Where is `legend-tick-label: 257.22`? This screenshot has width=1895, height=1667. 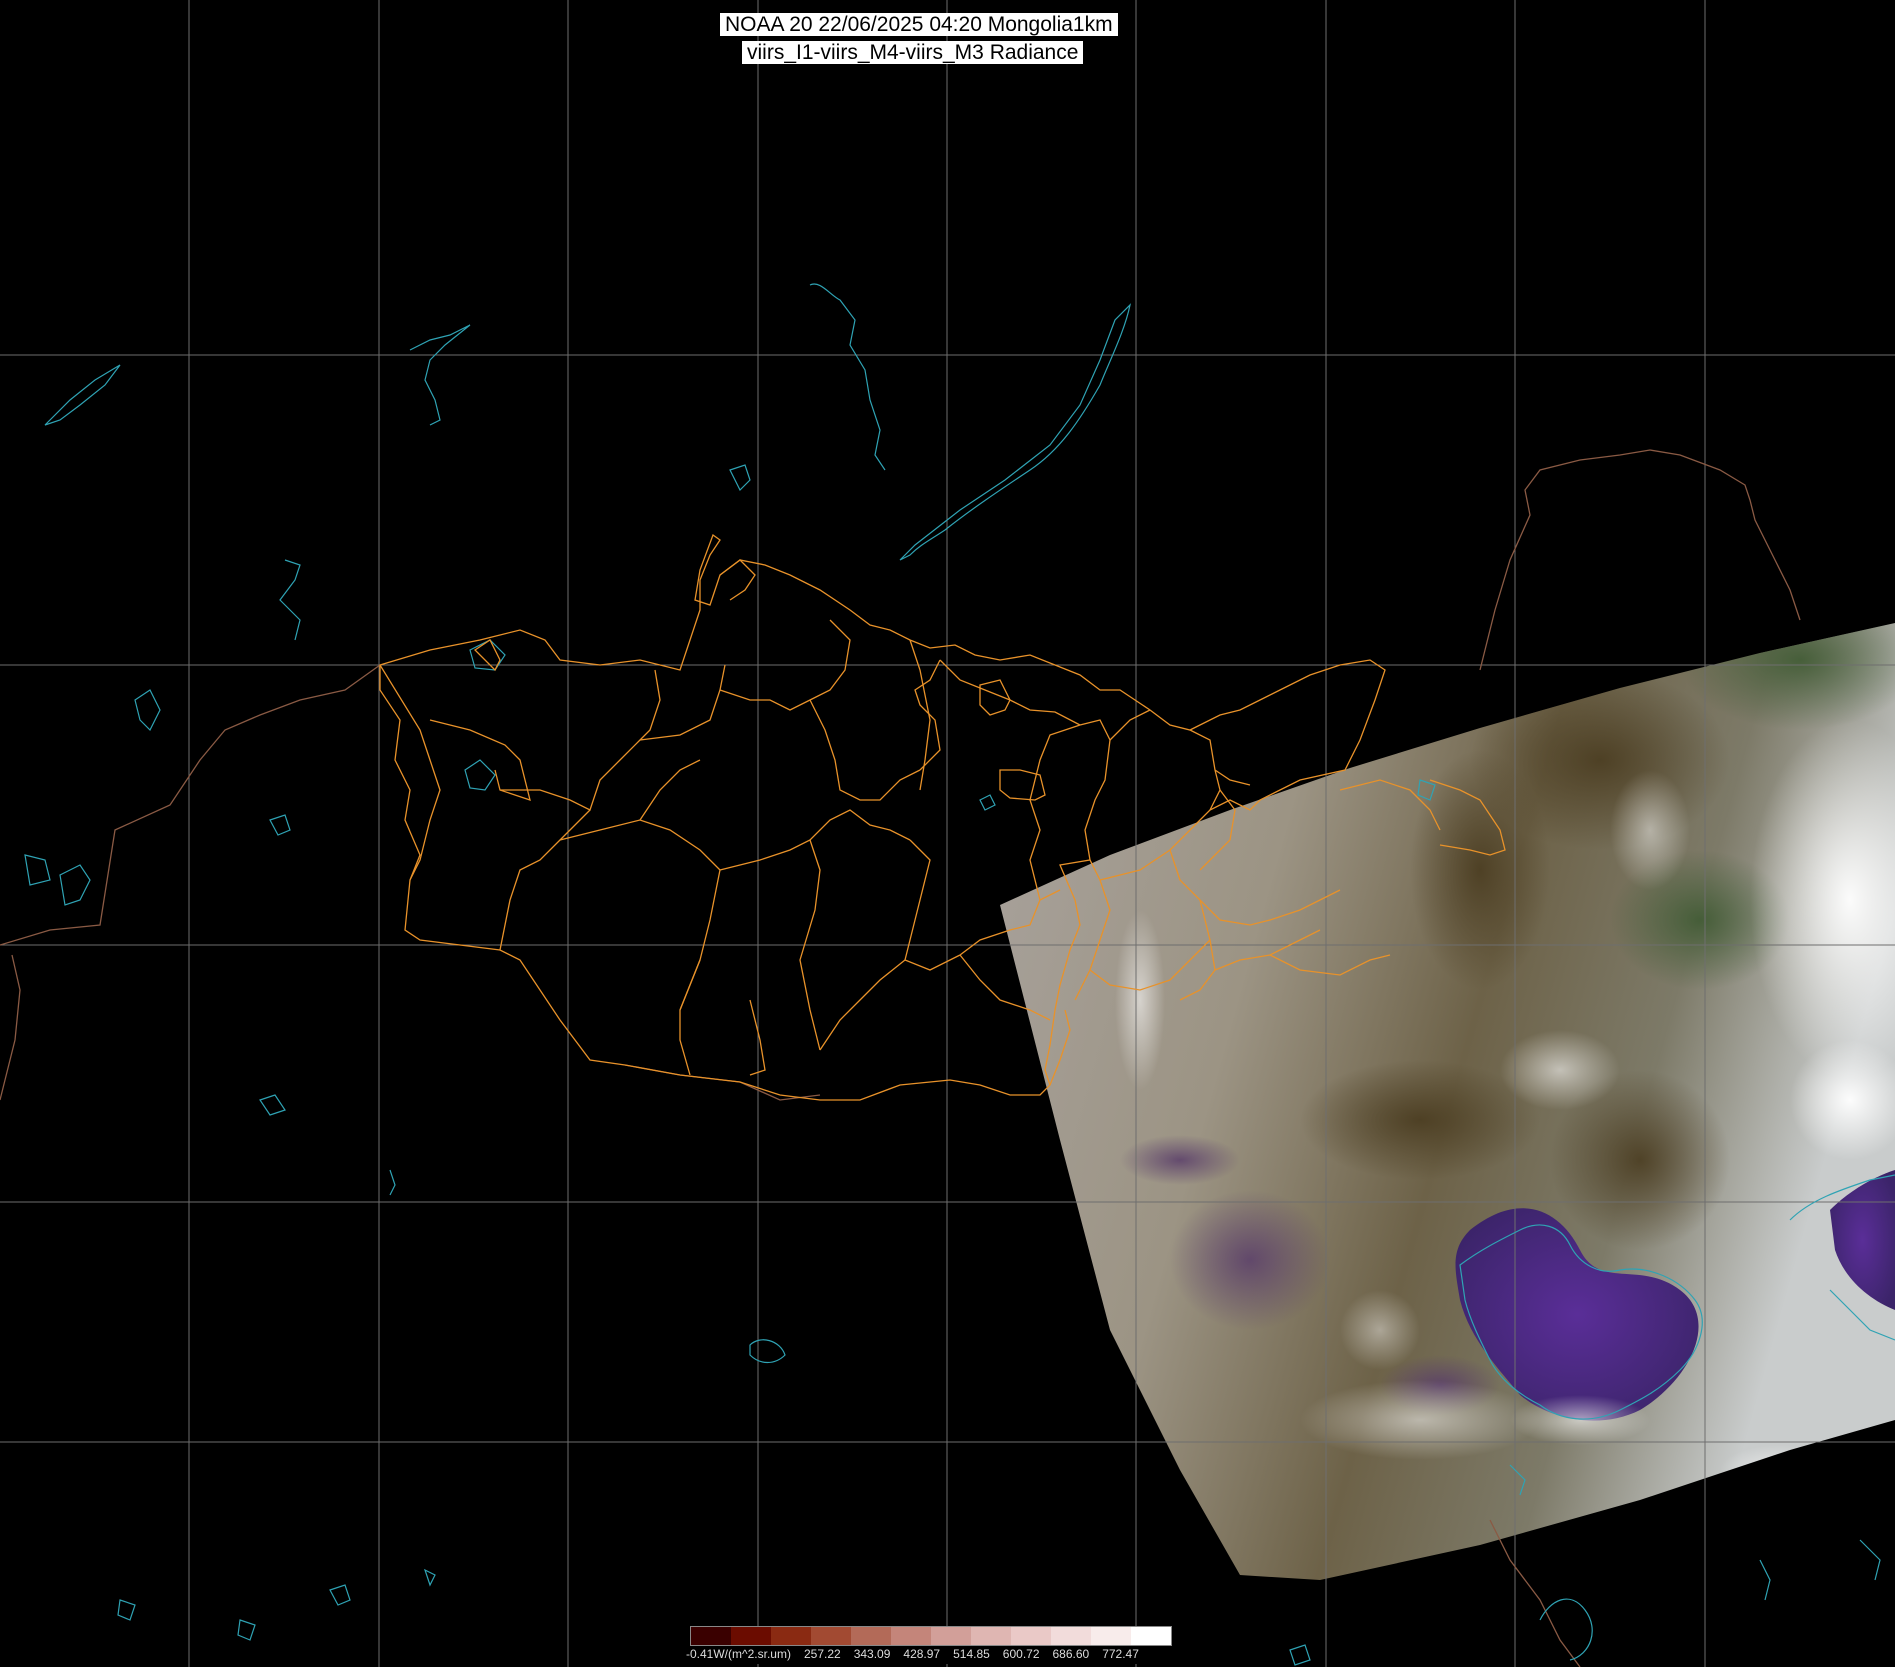
legend-tick-label: 257.22 is located at coordinates (822, 1654).